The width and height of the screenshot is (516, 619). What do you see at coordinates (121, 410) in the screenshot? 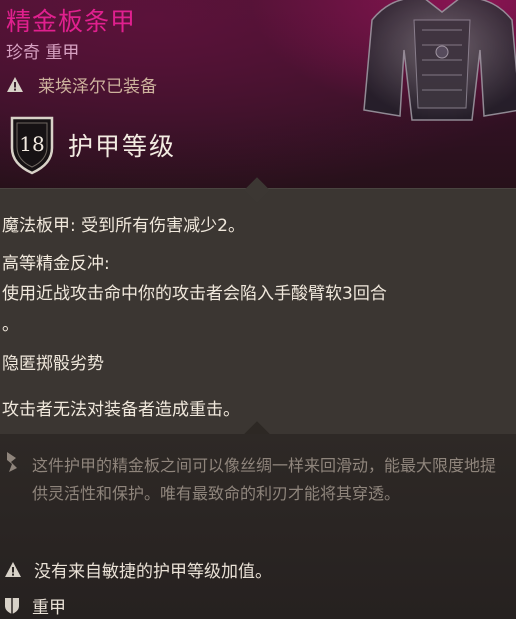
I see `property-crit-immunity: 攻击者无法对装备者造成重击。` at bounding box center [121, 410].